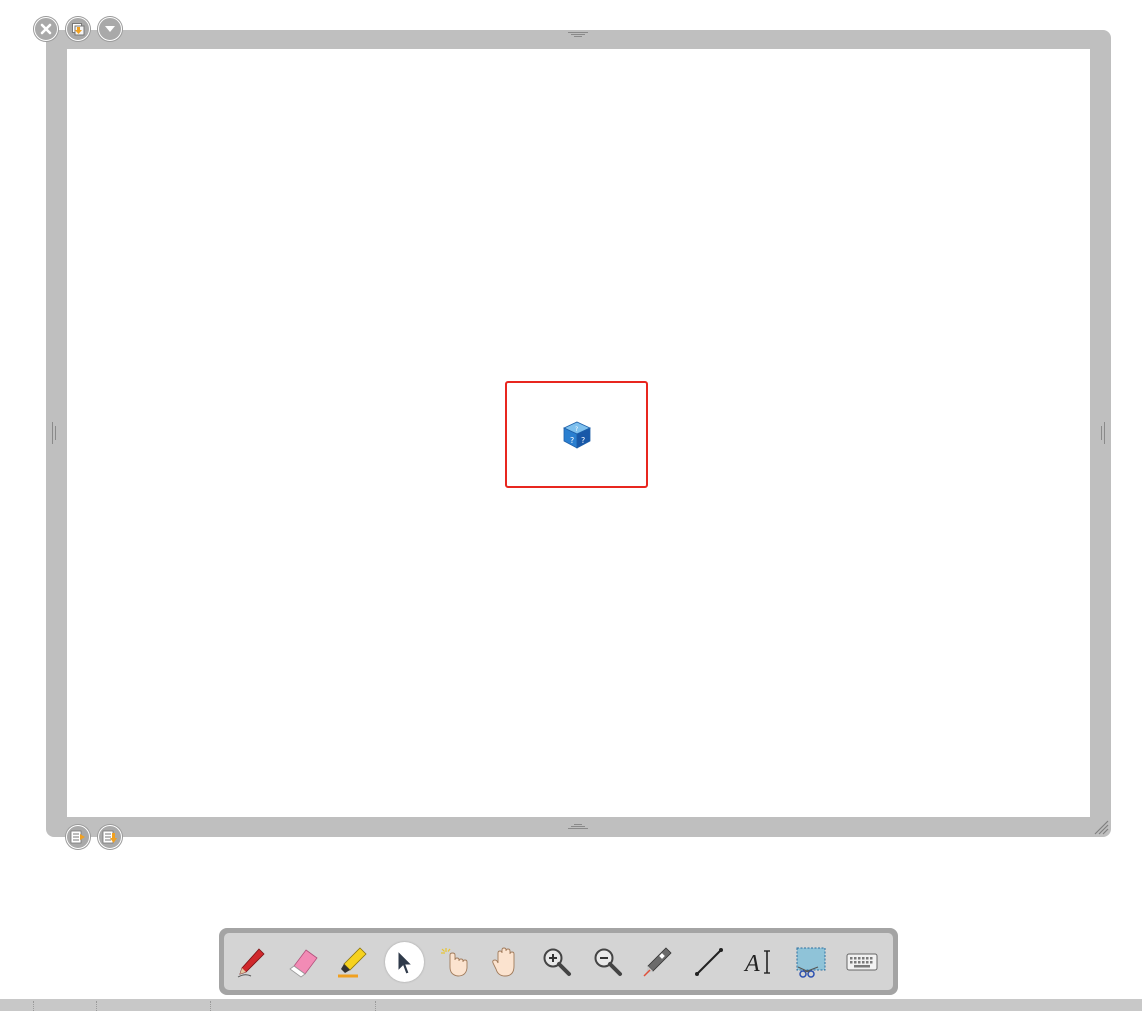 Image resolution: width=1142 pixels, height=1011 pixels. I want to click on zoom-out-icon, so click(608, 962).